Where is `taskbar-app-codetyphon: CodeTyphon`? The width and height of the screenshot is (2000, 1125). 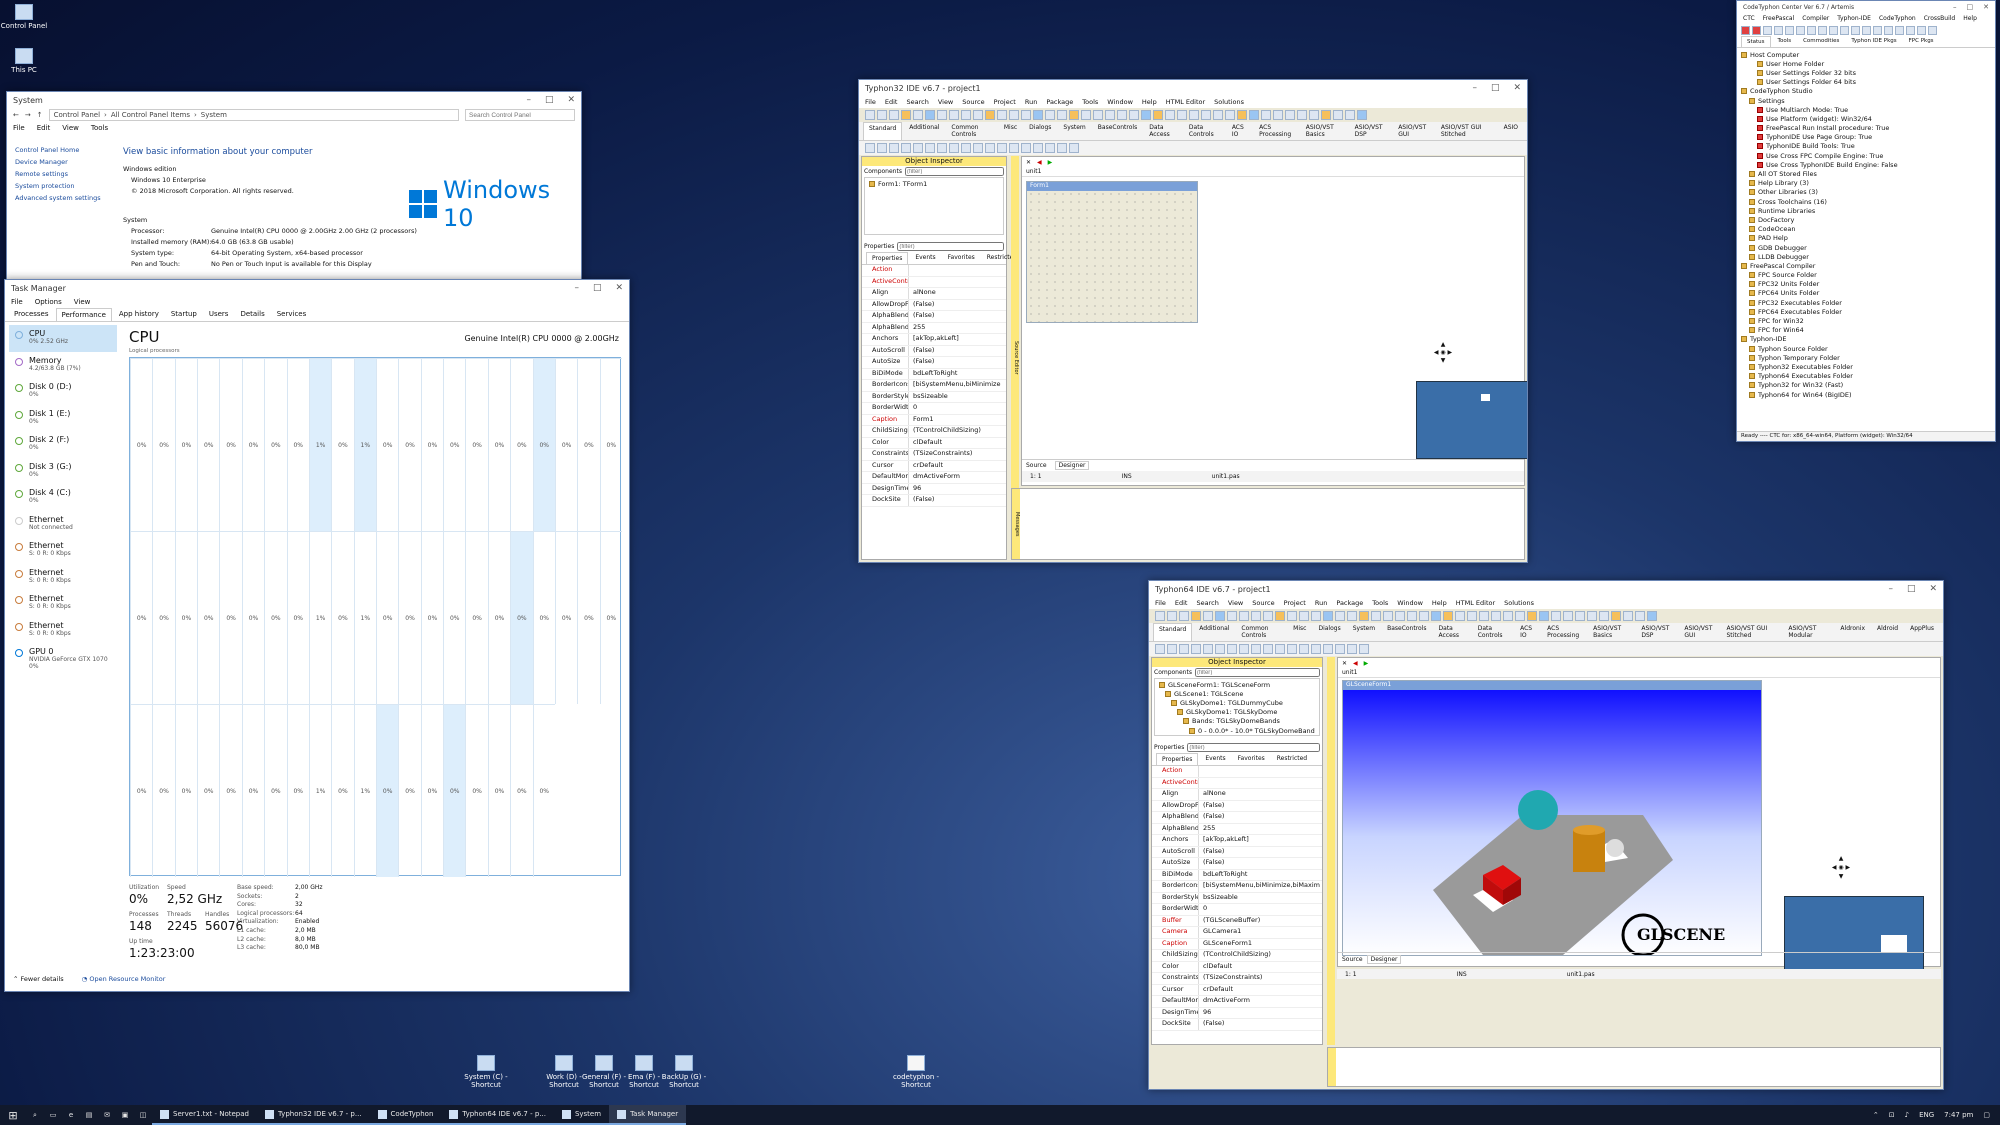 taskbar-app-codetyphon: CodeTyphon is located at coordinates (405, 1115).